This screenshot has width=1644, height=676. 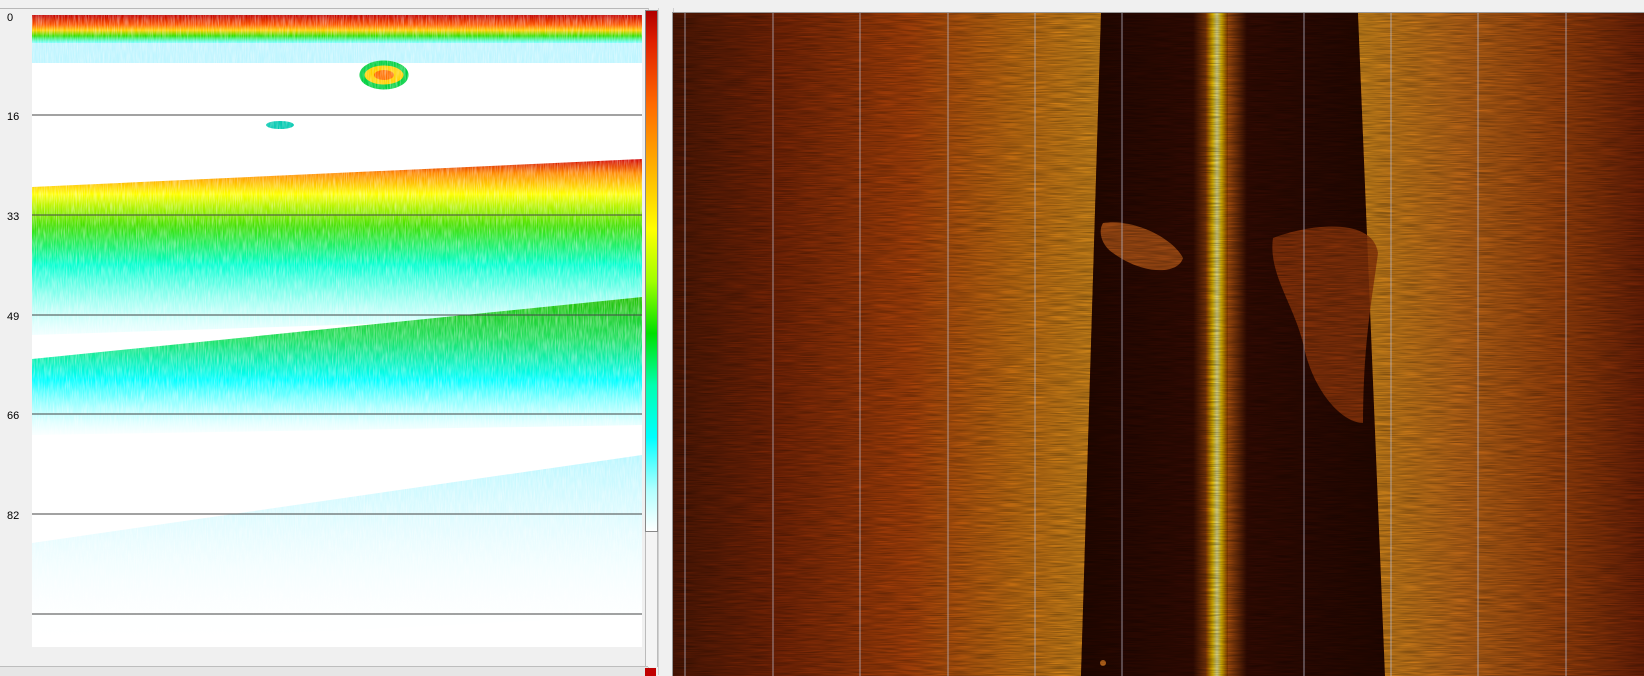 I want to click on depth-label-82: 82, so click(x=13, y=516).